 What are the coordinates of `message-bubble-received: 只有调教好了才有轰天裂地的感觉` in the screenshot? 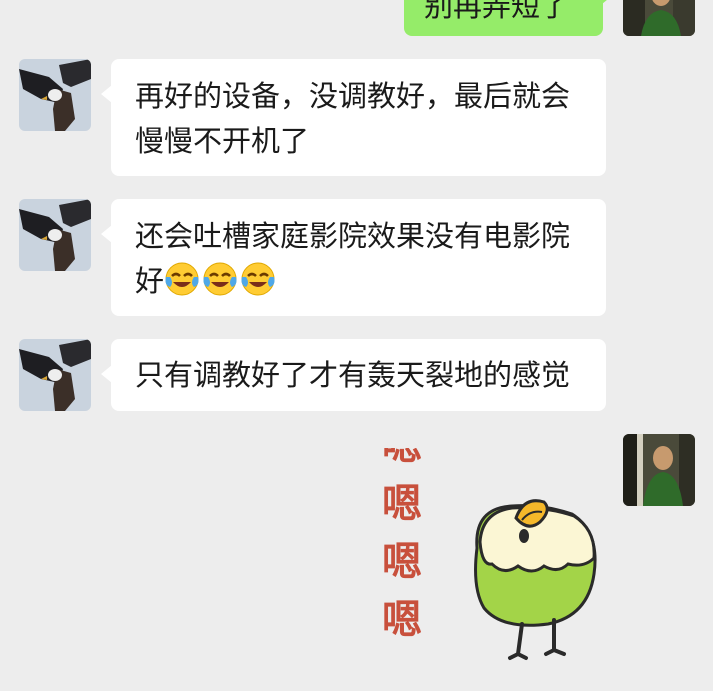 It's located at (353, 375).